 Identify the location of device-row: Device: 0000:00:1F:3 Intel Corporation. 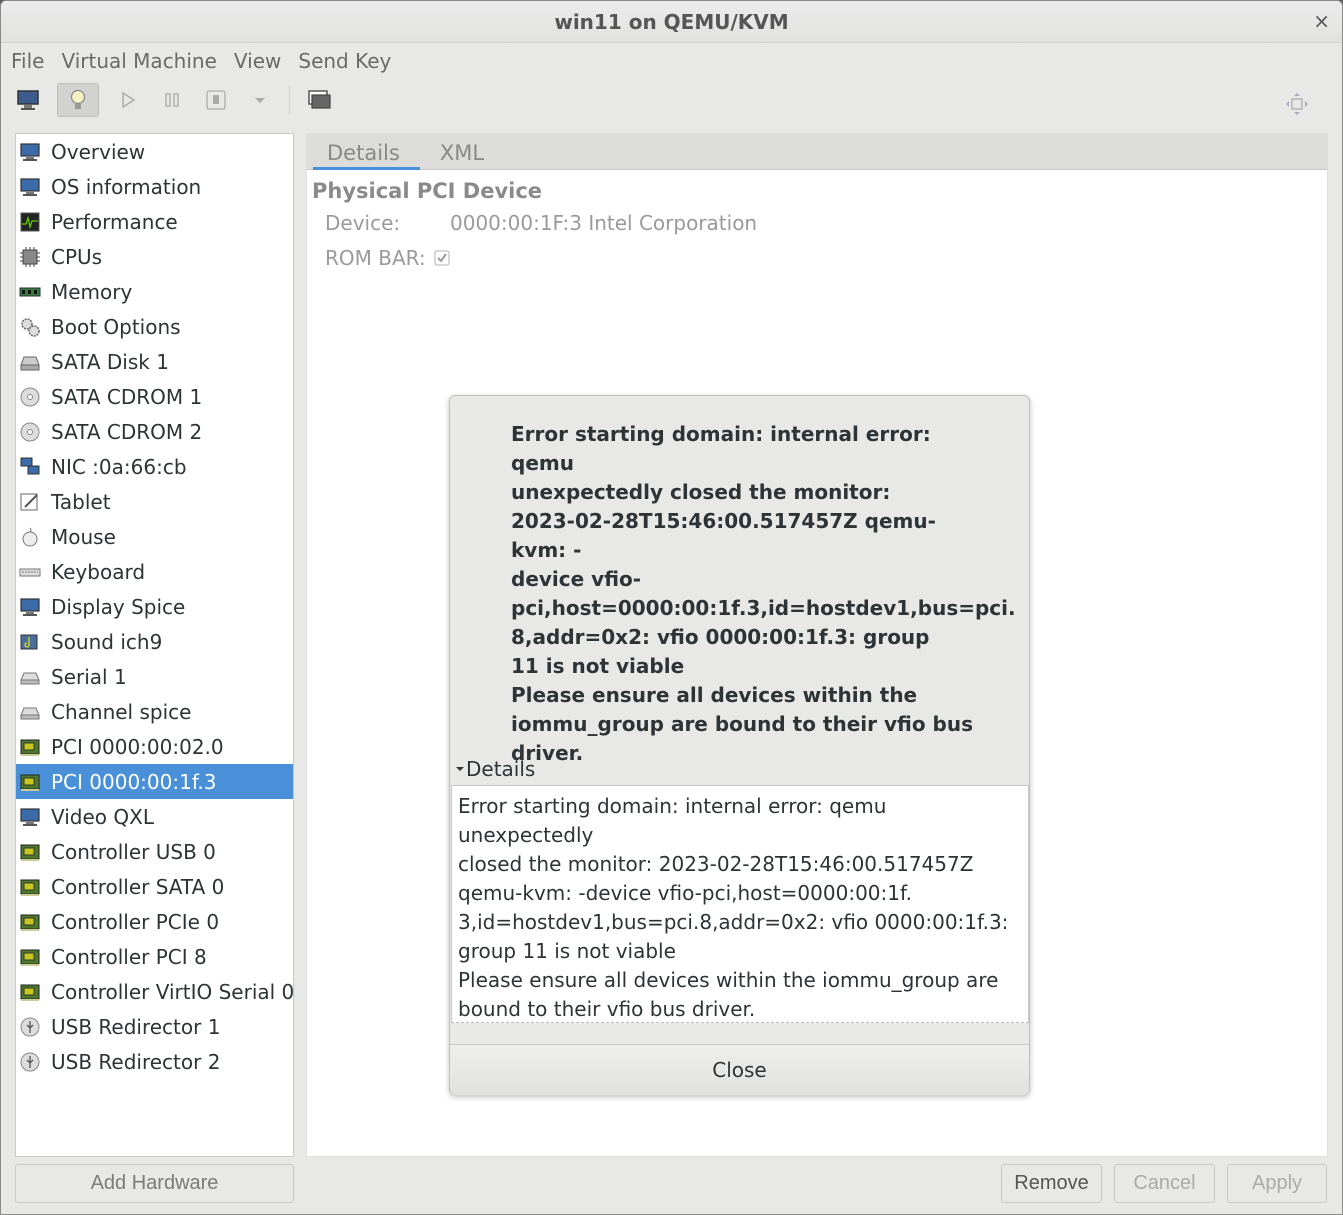
(541, 223).